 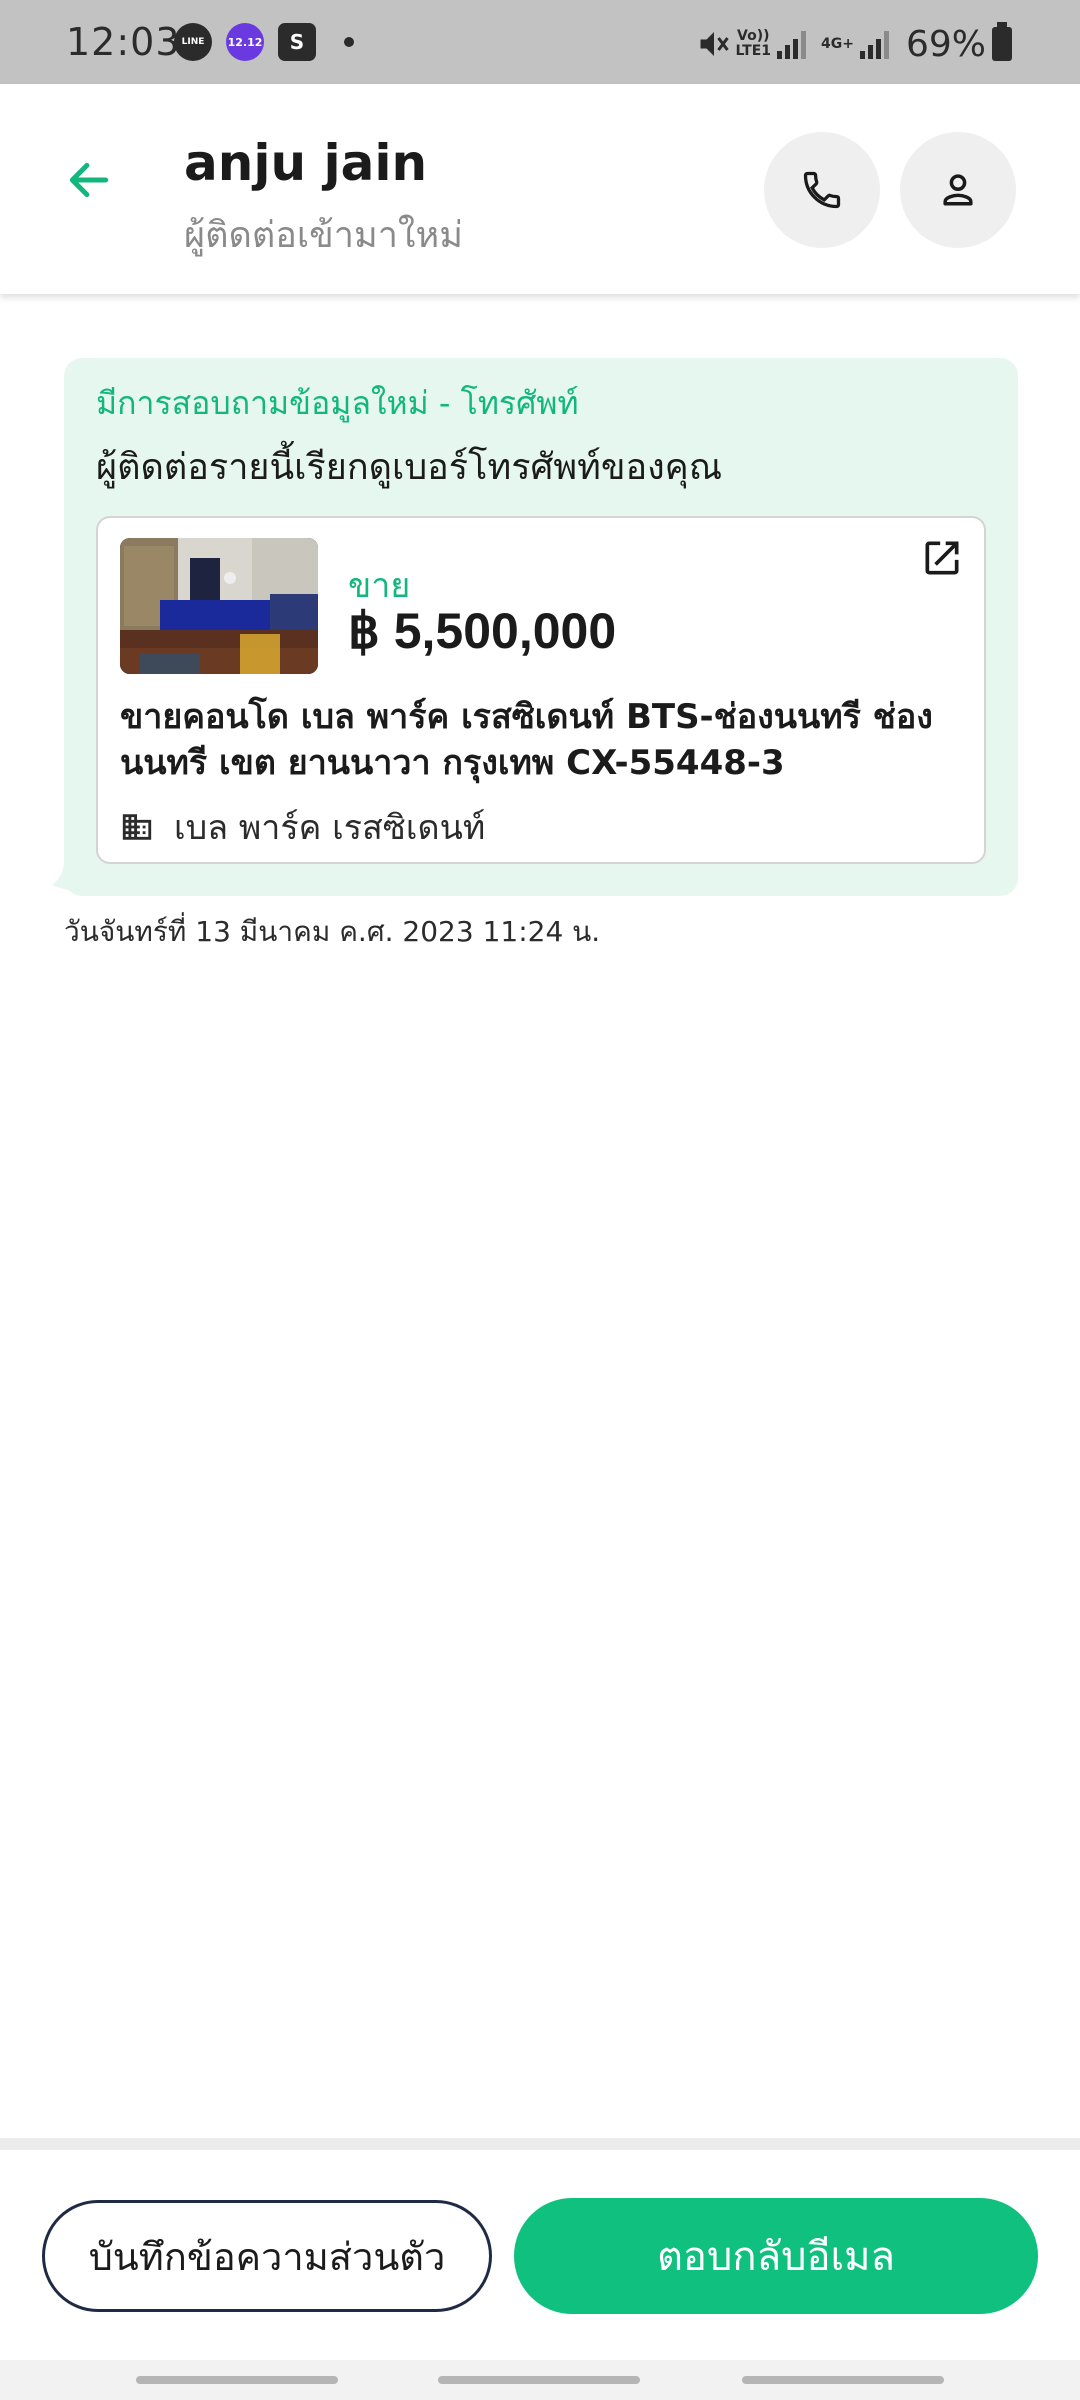 I want to click on project-name: เบล พาร์ค เรสซิเดนท์, so click(x=330, y=828).